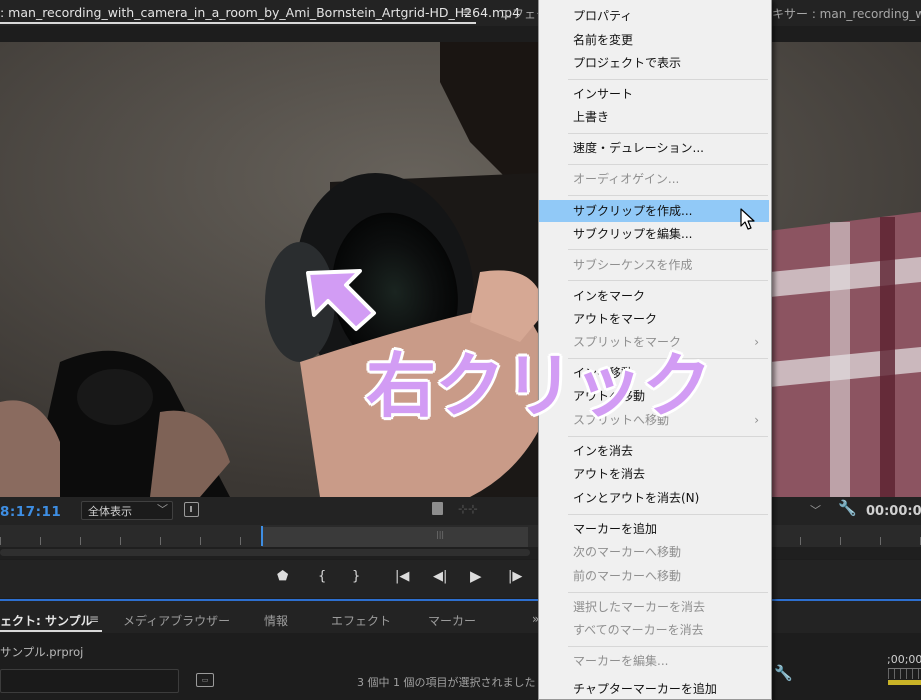 Image resolution: width=921 pixels, height=700 pixels. What do you see at coordinates (539, 386) in the screenshot?
I see `right-click-annotation: 右クリック` at bounding box center [539, 386].